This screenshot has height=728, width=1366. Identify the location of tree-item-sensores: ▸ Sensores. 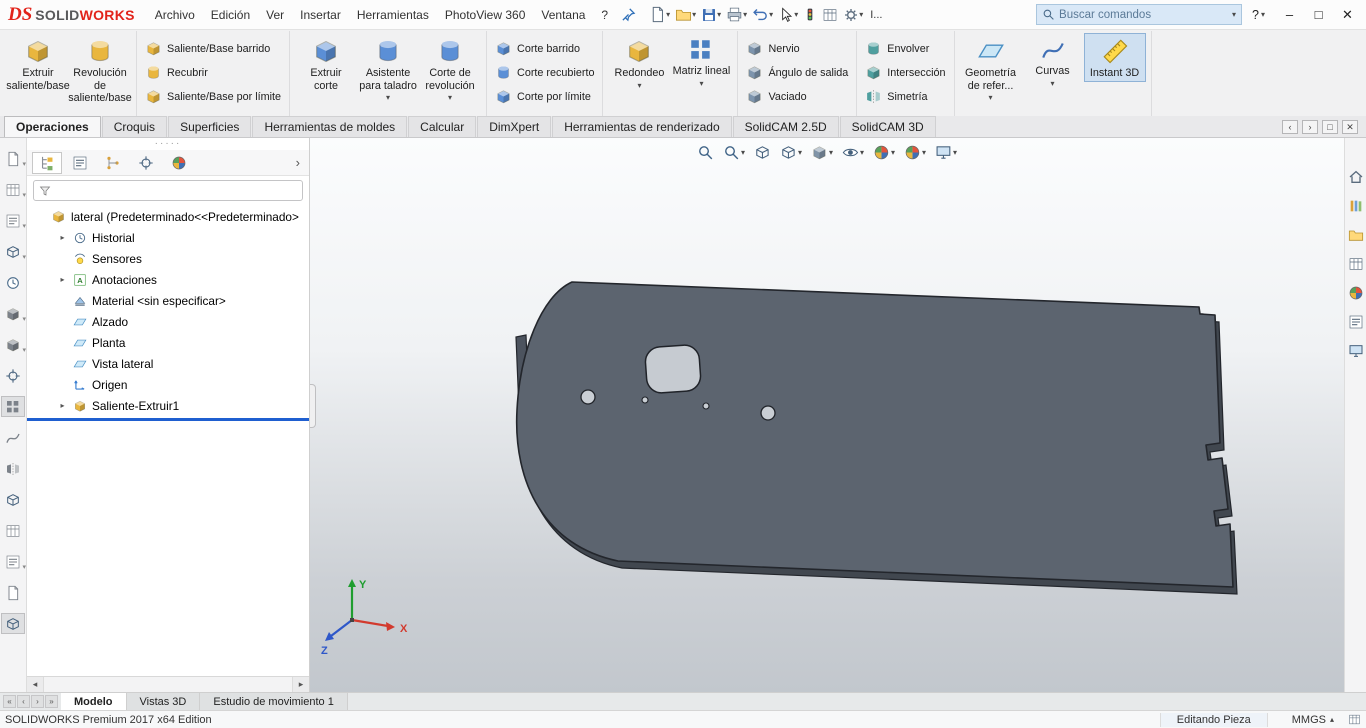
(168, 258).